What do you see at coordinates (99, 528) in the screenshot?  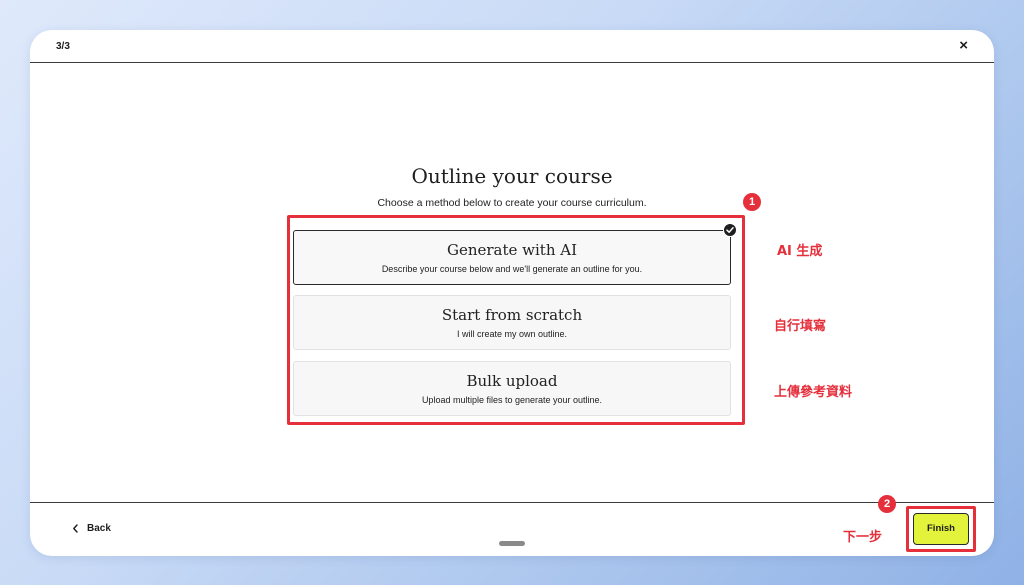 I see `back-label: Back` at bounding box center [99, 528].